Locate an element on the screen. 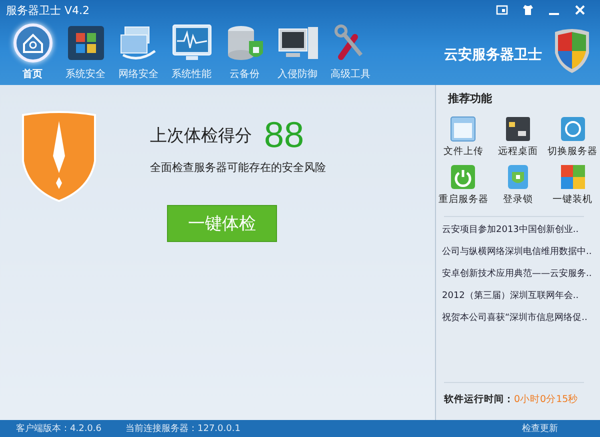 This screenshot has height=437, width=600. section-title: 推荐功能 is located at coordinates (470, 98).